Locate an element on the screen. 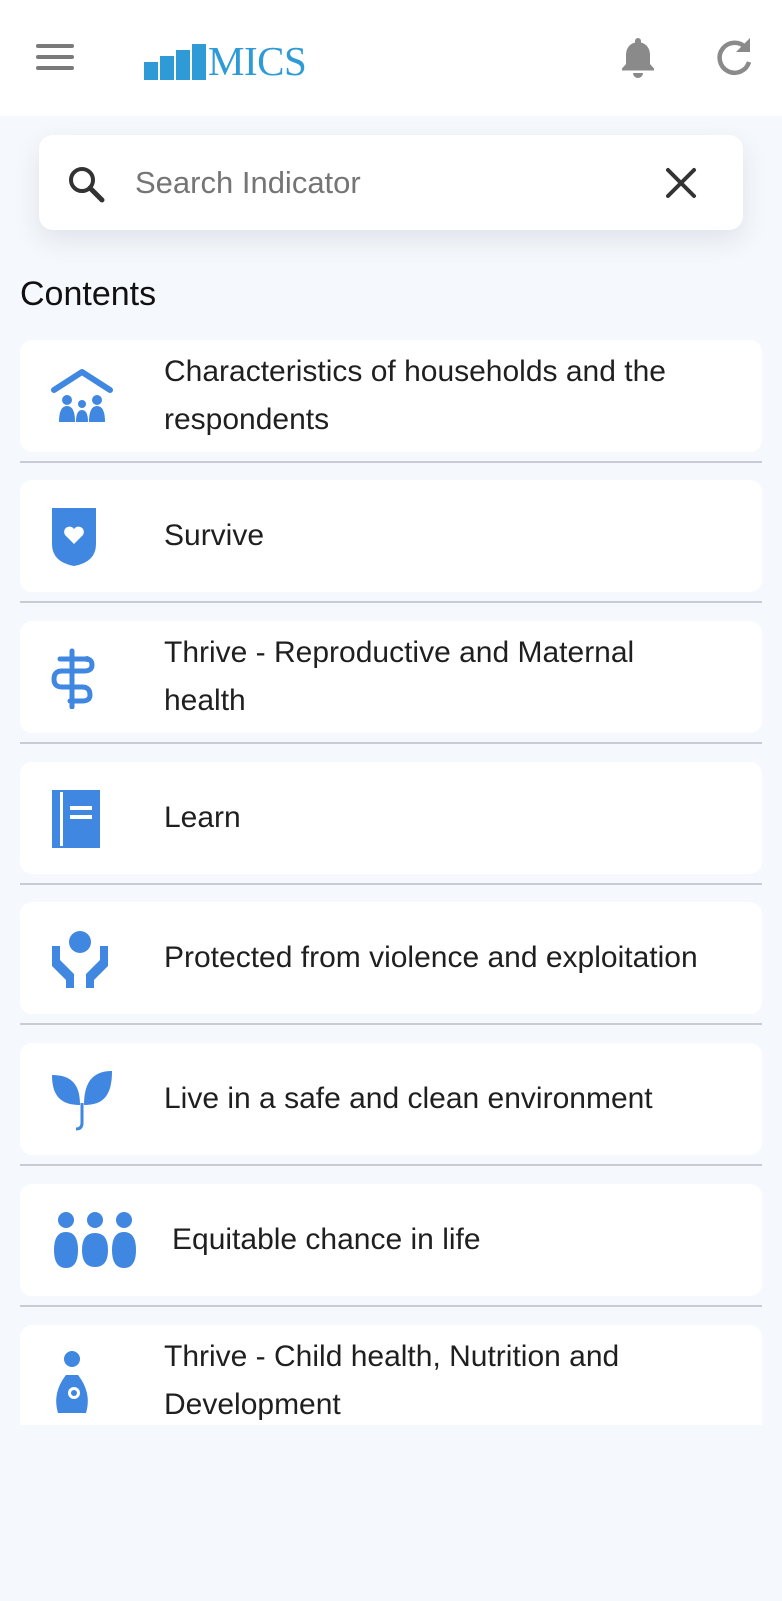 Image resolution: width=782 pixels, height=1601 pixels. list-item-label: Survive is located at coordinates (214, 535).